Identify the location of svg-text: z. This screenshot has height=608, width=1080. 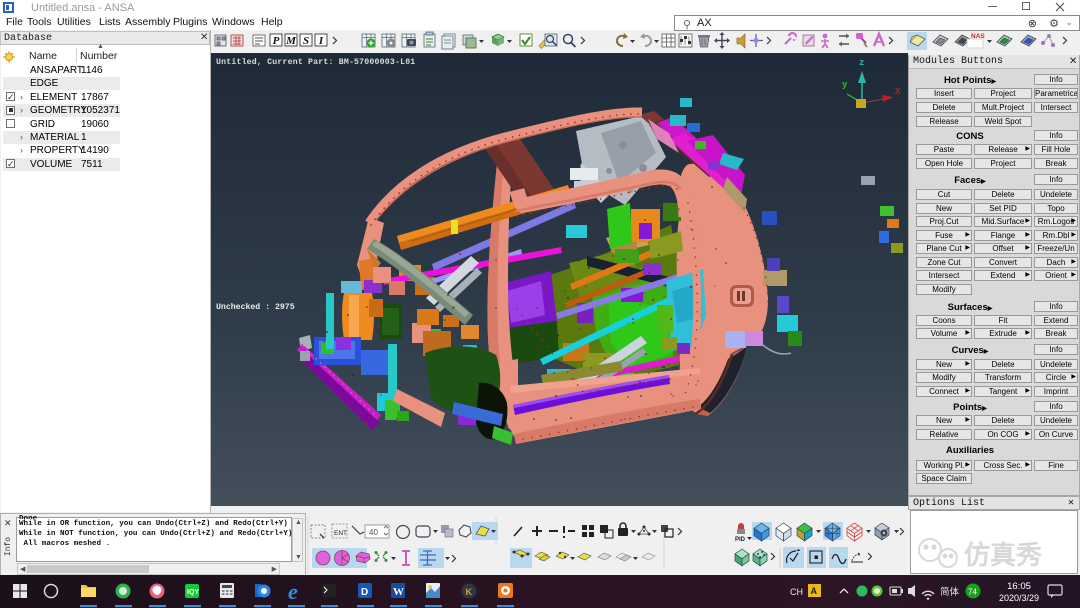
(861, 63).